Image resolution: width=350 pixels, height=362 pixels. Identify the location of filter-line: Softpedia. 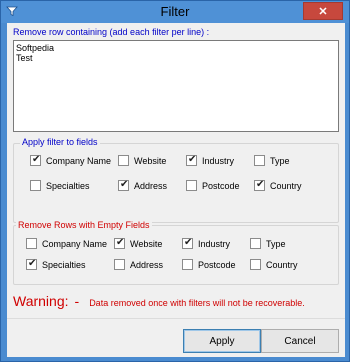
(35, 48).